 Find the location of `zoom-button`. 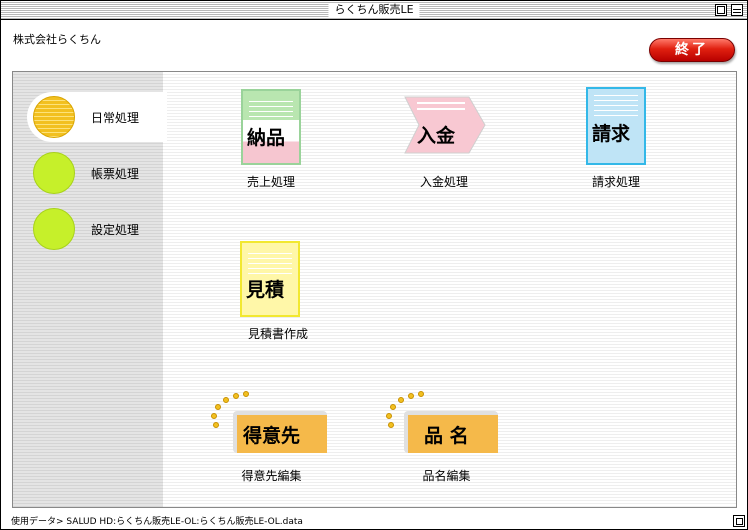

zoom-button is located at coordinates (721, 10).